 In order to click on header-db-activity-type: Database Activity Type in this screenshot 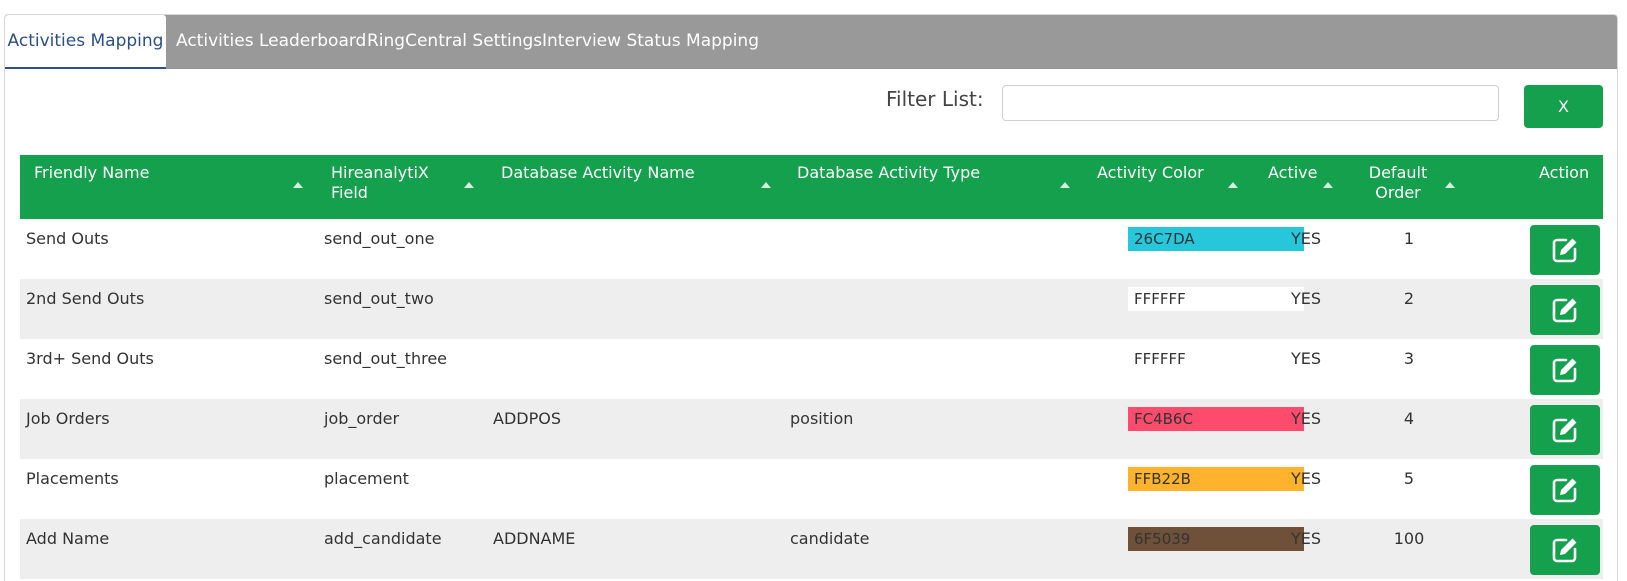, I will do `click(888, 173)`.